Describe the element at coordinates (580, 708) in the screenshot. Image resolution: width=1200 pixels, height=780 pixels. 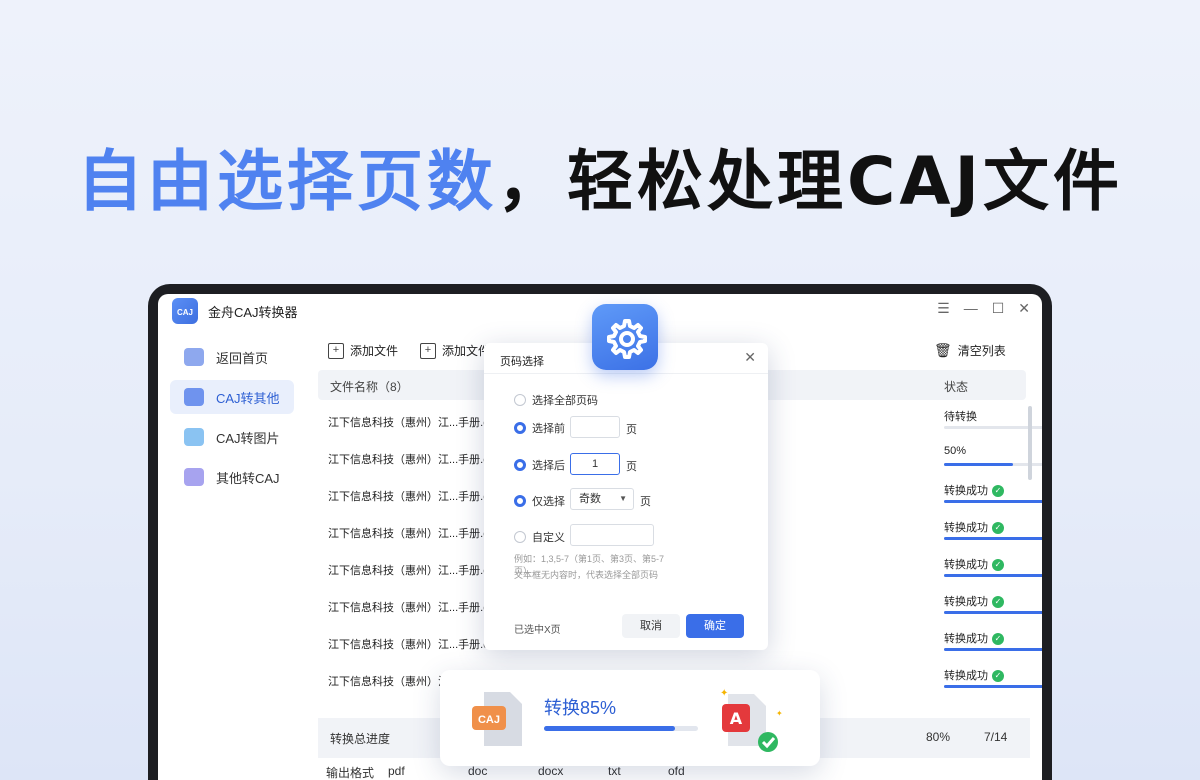
I see `progress-label: 转换85%` at that location.